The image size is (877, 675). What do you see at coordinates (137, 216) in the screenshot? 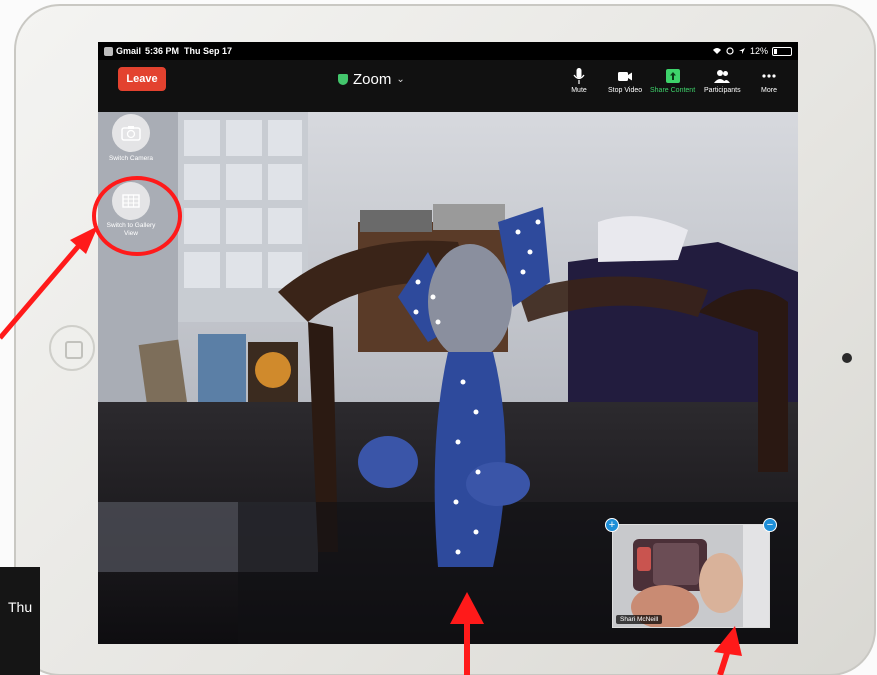
I see `highlight-circle` at bounding box center [137, 216].